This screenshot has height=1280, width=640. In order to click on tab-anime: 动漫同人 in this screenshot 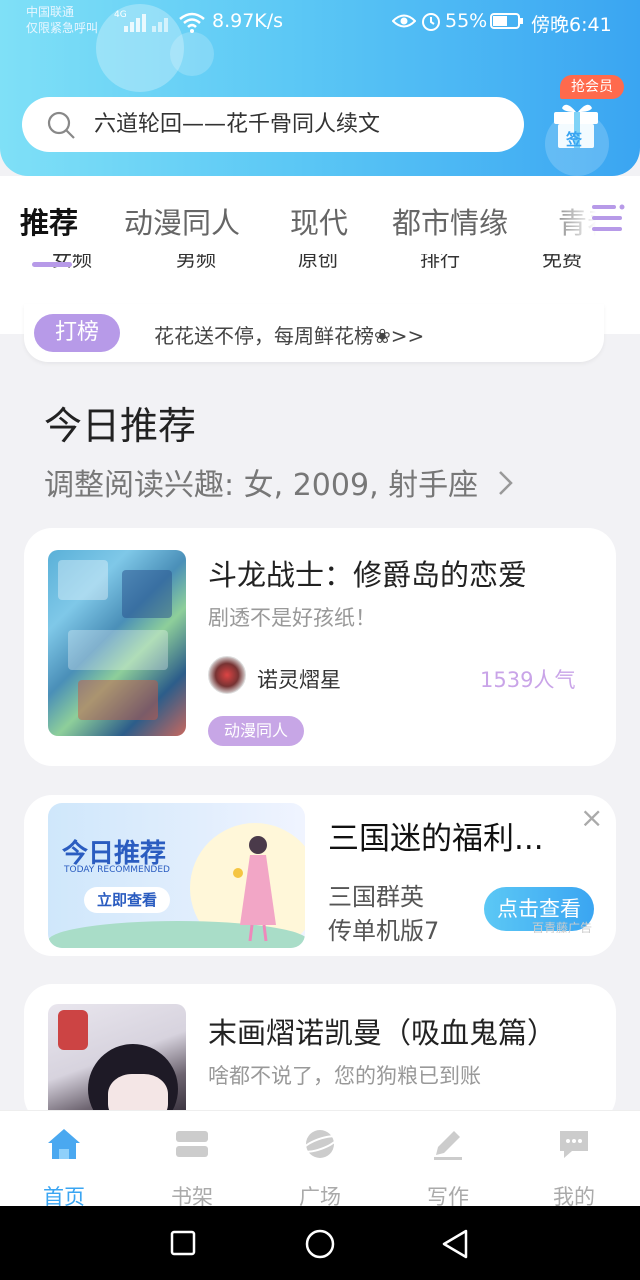, I will do `click(182, 221)`.